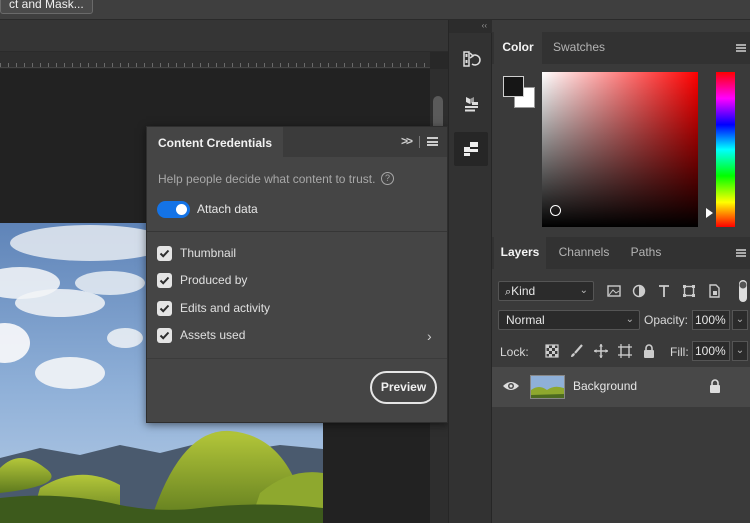 The width and height of the screenshot is (750, 523). What do you see at coordinates (605, 386) in the screenshot?
I see `layer-name: Background` at bounding box center [605, 386].